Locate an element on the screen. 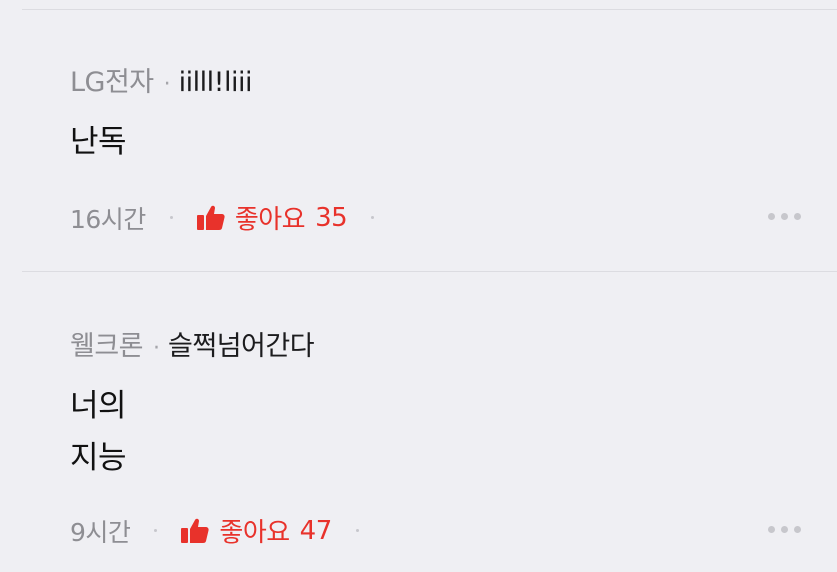  comment-community-tag: iilll!liii is located at coordinates (215, 82).